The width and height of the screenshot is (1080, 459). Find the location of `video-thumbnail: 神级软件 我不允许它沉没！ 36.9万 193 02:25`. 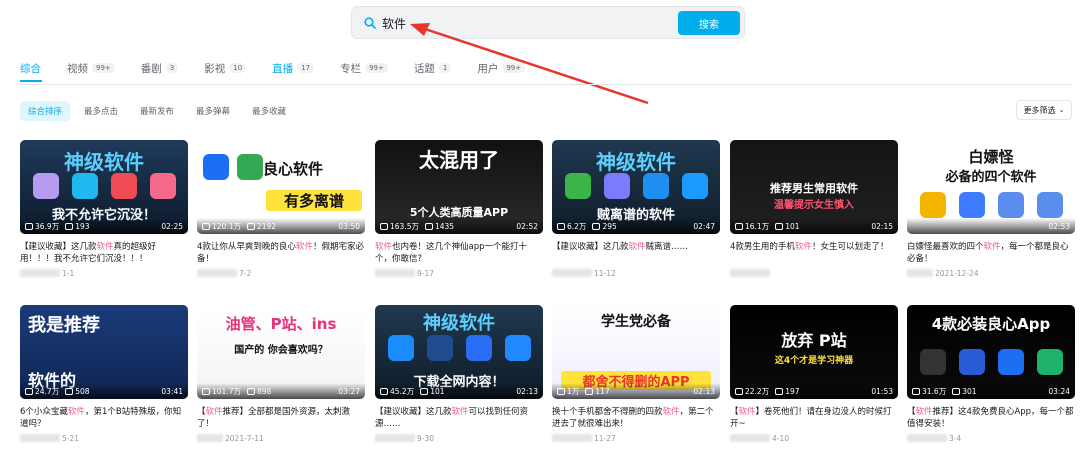

video-thumbnail: 神级软件 我不允许它沉没！ 36.9万 193 02:25 is located at coordinates (104, 187).